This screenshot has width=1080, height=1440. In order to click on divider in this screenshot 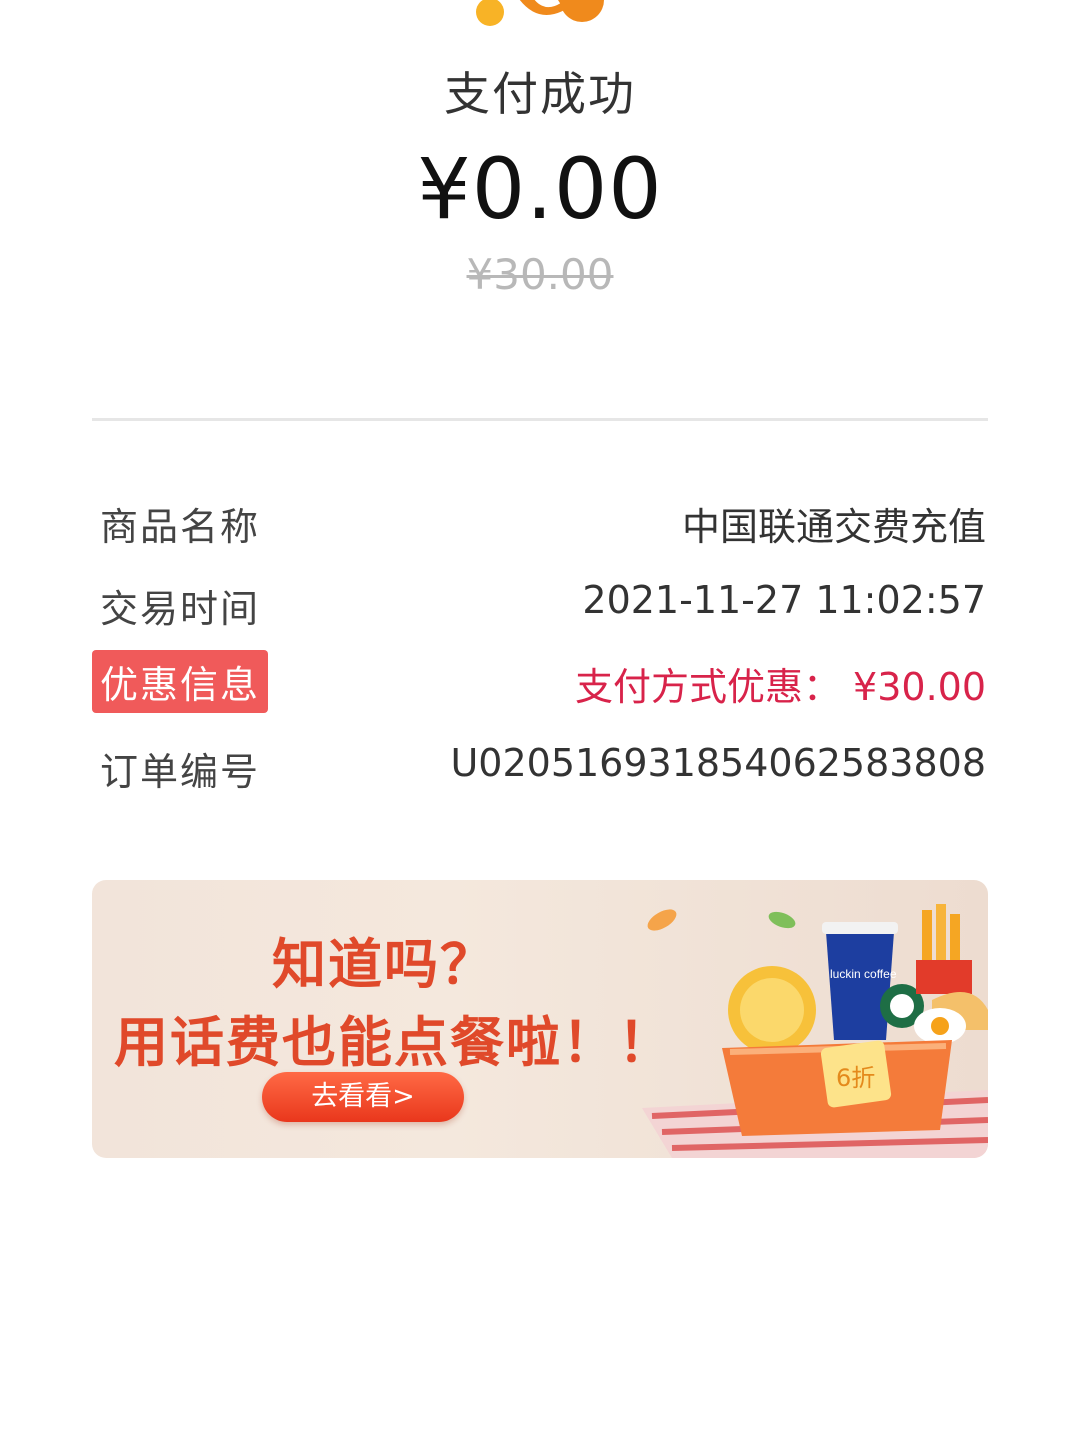, I will do `click(540, 419)`.